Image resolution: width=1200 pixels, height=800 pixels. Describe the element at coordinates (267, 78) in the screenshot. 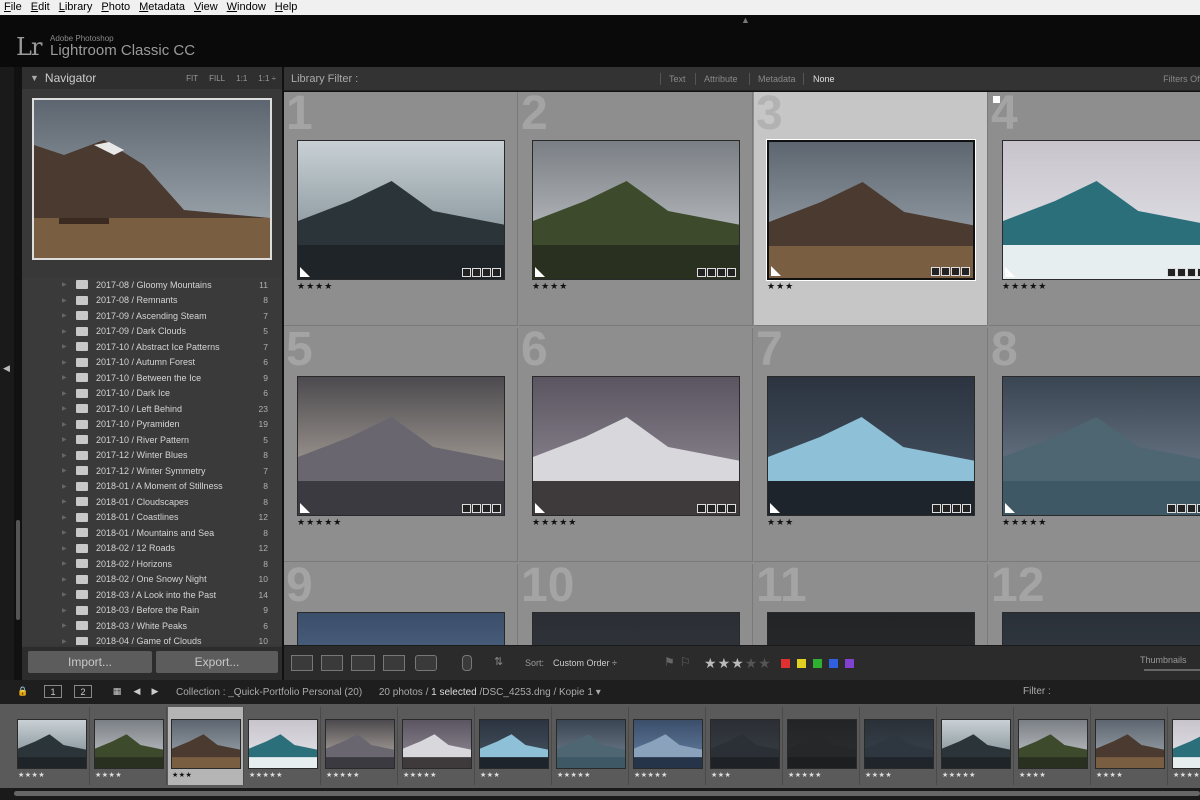

I see `navigator-zoom-option: 1:1 ÷` at that location.